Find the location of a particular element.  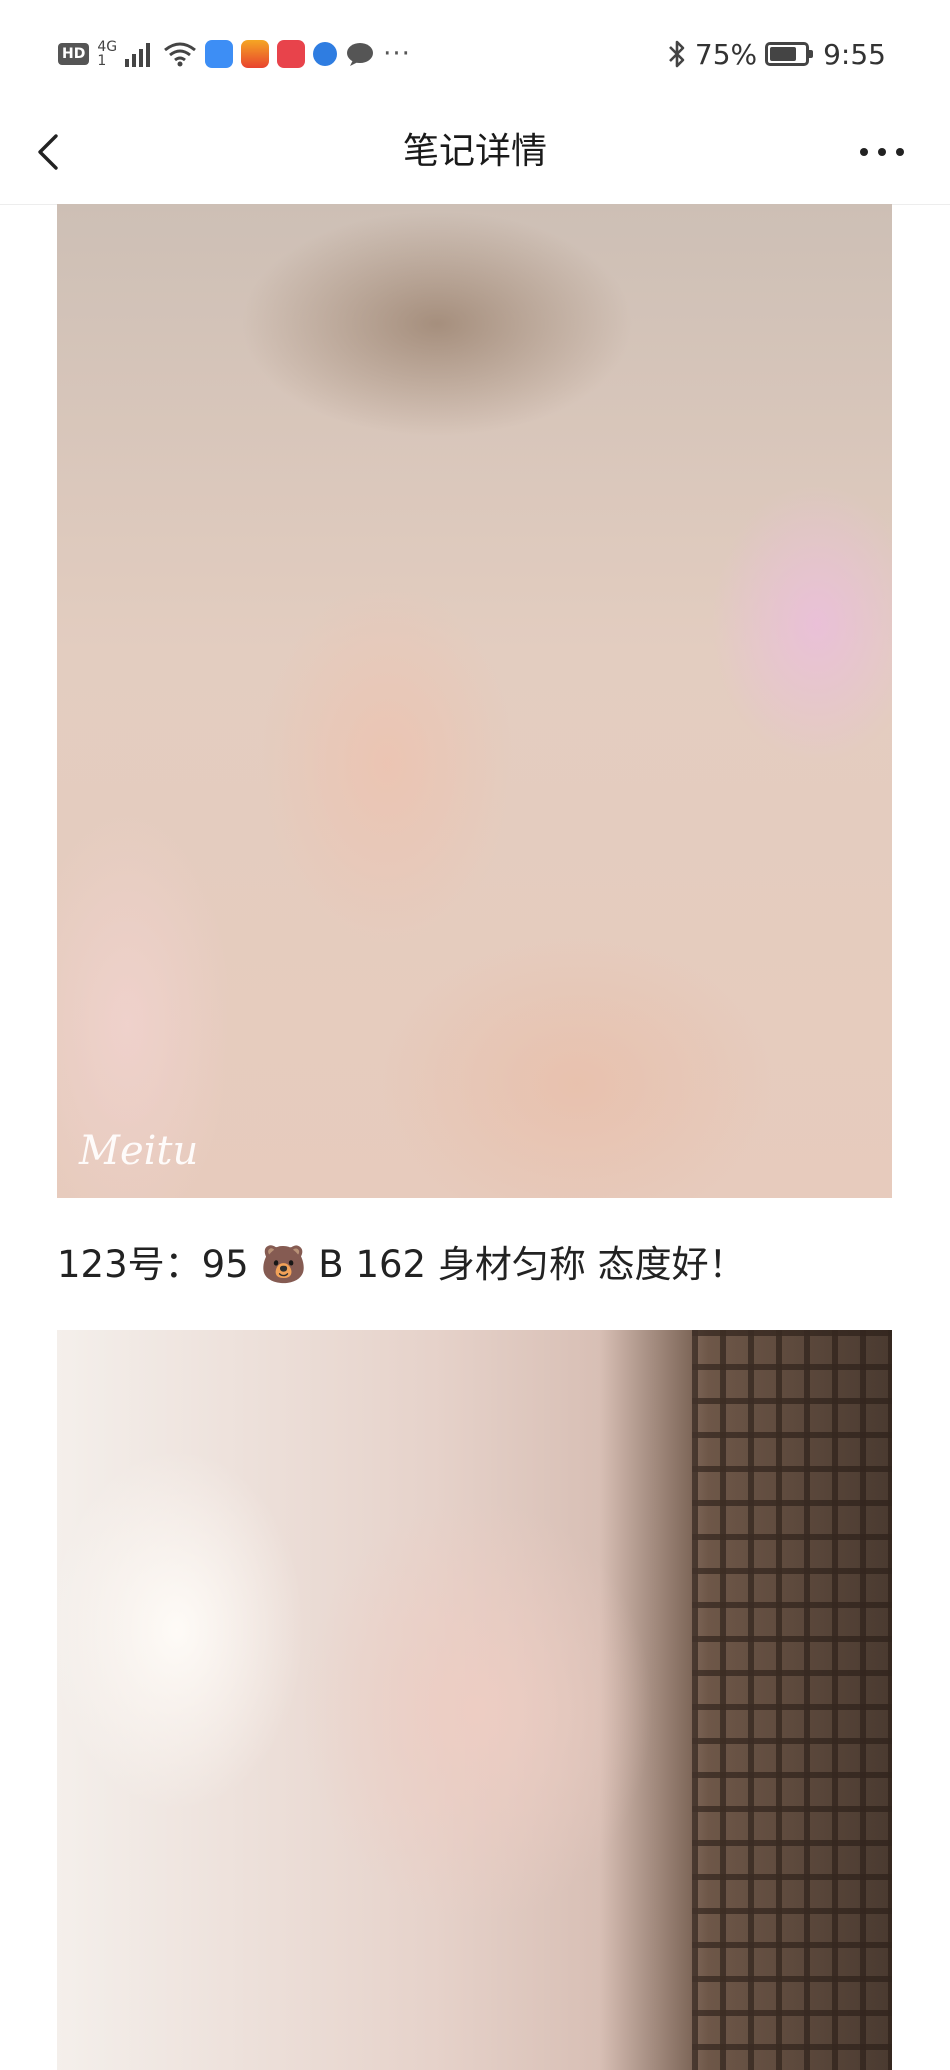

battery-icon is located at coordinates (789, 54).